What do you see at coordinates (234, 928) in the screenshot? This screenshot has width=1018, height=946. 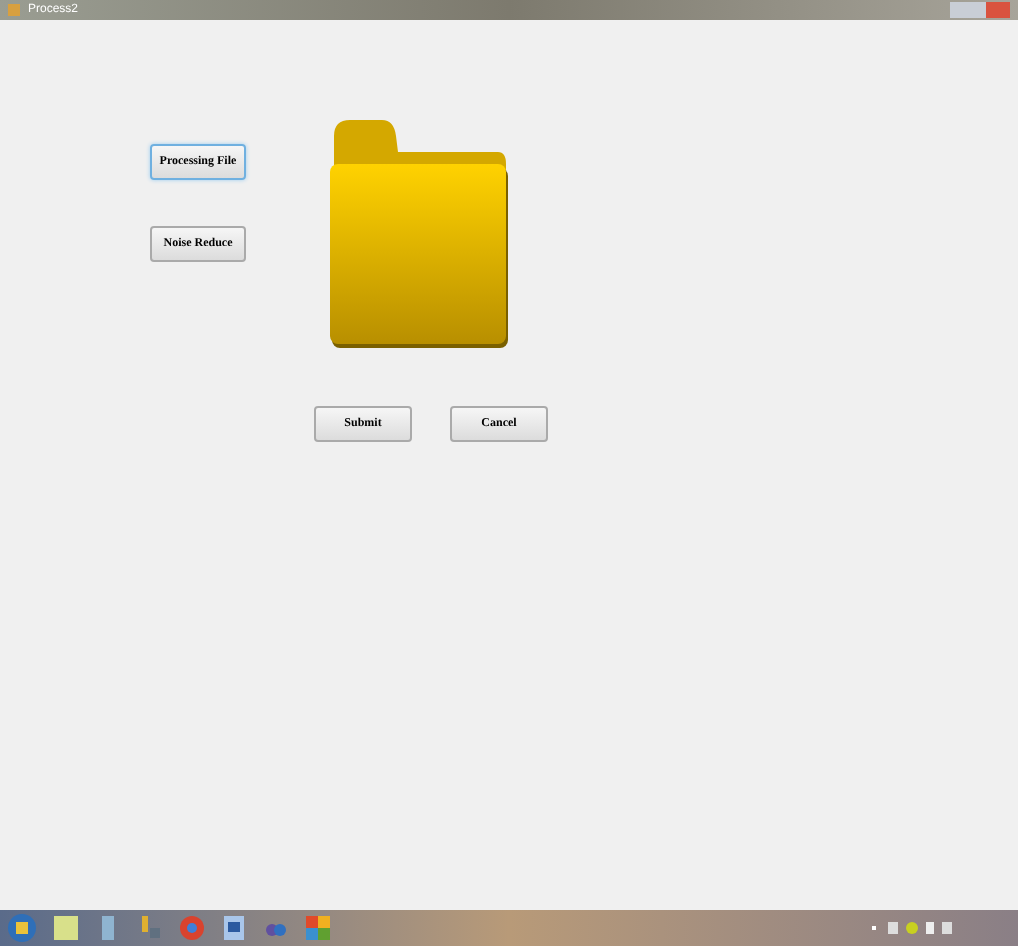 I see `document-taskbar-icon` at bounding box center [234, 928].